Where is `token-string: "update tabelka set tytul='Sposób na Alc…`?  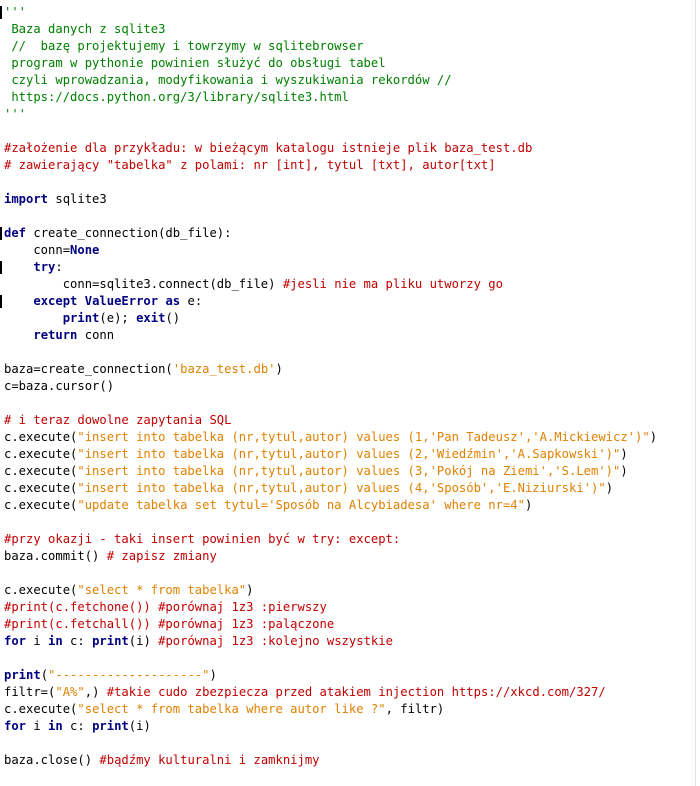
token-string: "update tabelka set tytul='Sposób na Alc… is located at coordinates (301, 505).